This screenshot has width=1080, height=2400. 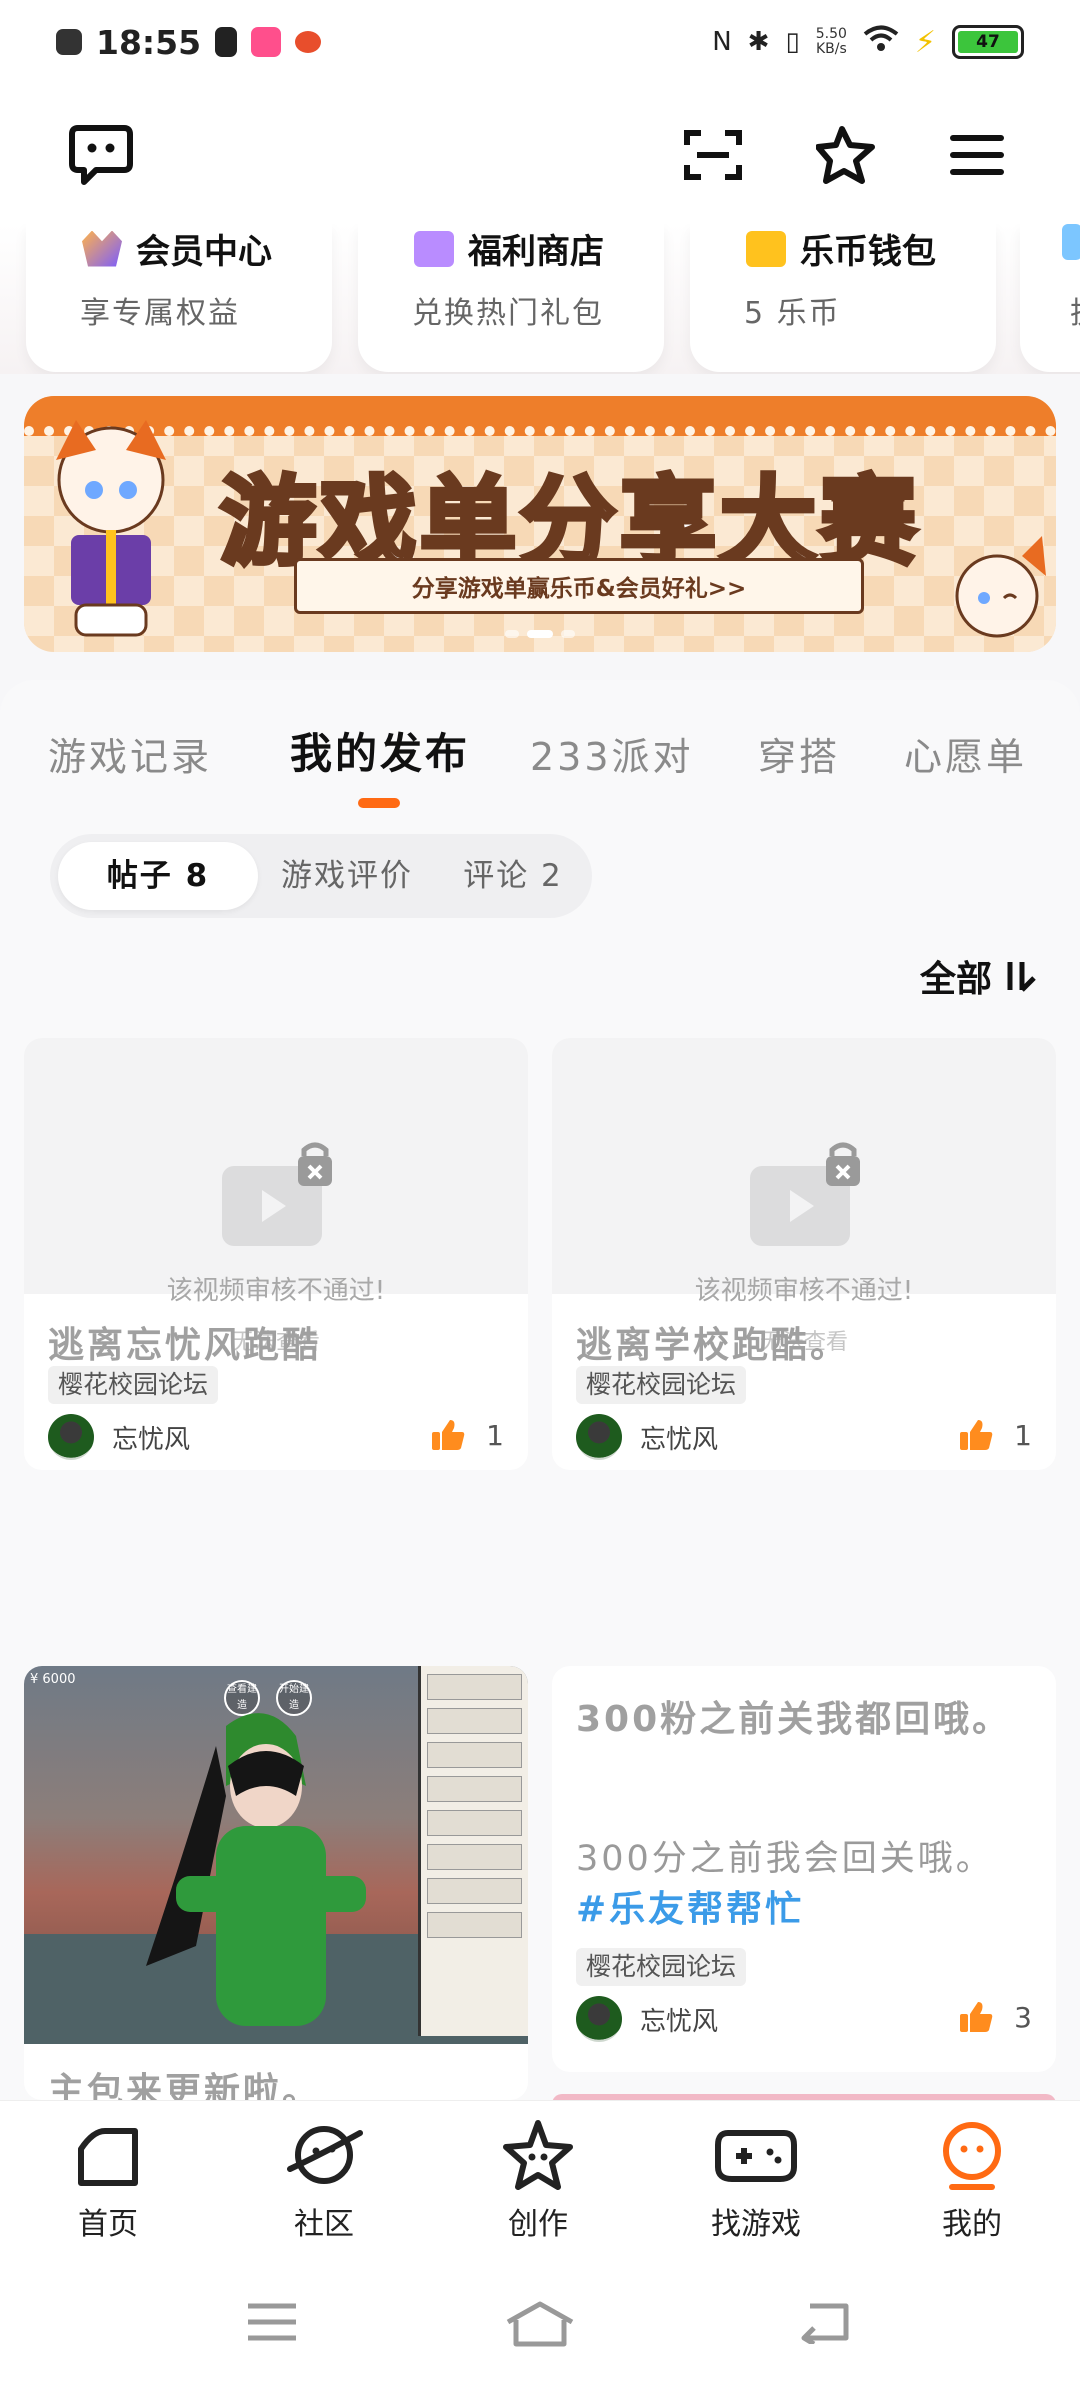 I want to click on segment-game-reviews: 游戏评价, so click(x=347, y=876).